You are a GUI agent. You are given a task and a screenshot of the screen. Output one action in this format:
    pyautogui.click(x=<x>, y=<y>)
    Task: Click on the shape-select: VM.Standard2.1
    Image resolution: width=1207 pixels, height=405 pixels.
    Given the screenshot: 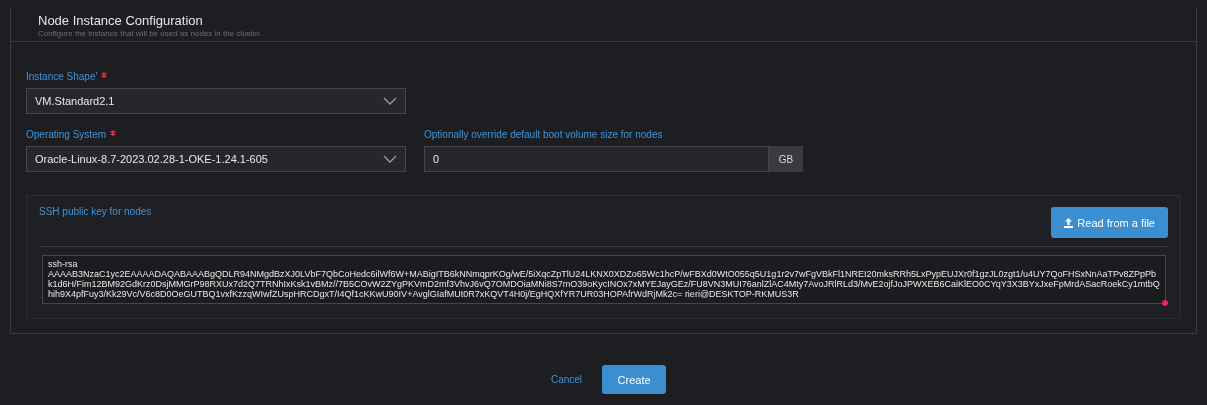 What is the action you would take?
    pyautogui.click(x=216, y=101)
    